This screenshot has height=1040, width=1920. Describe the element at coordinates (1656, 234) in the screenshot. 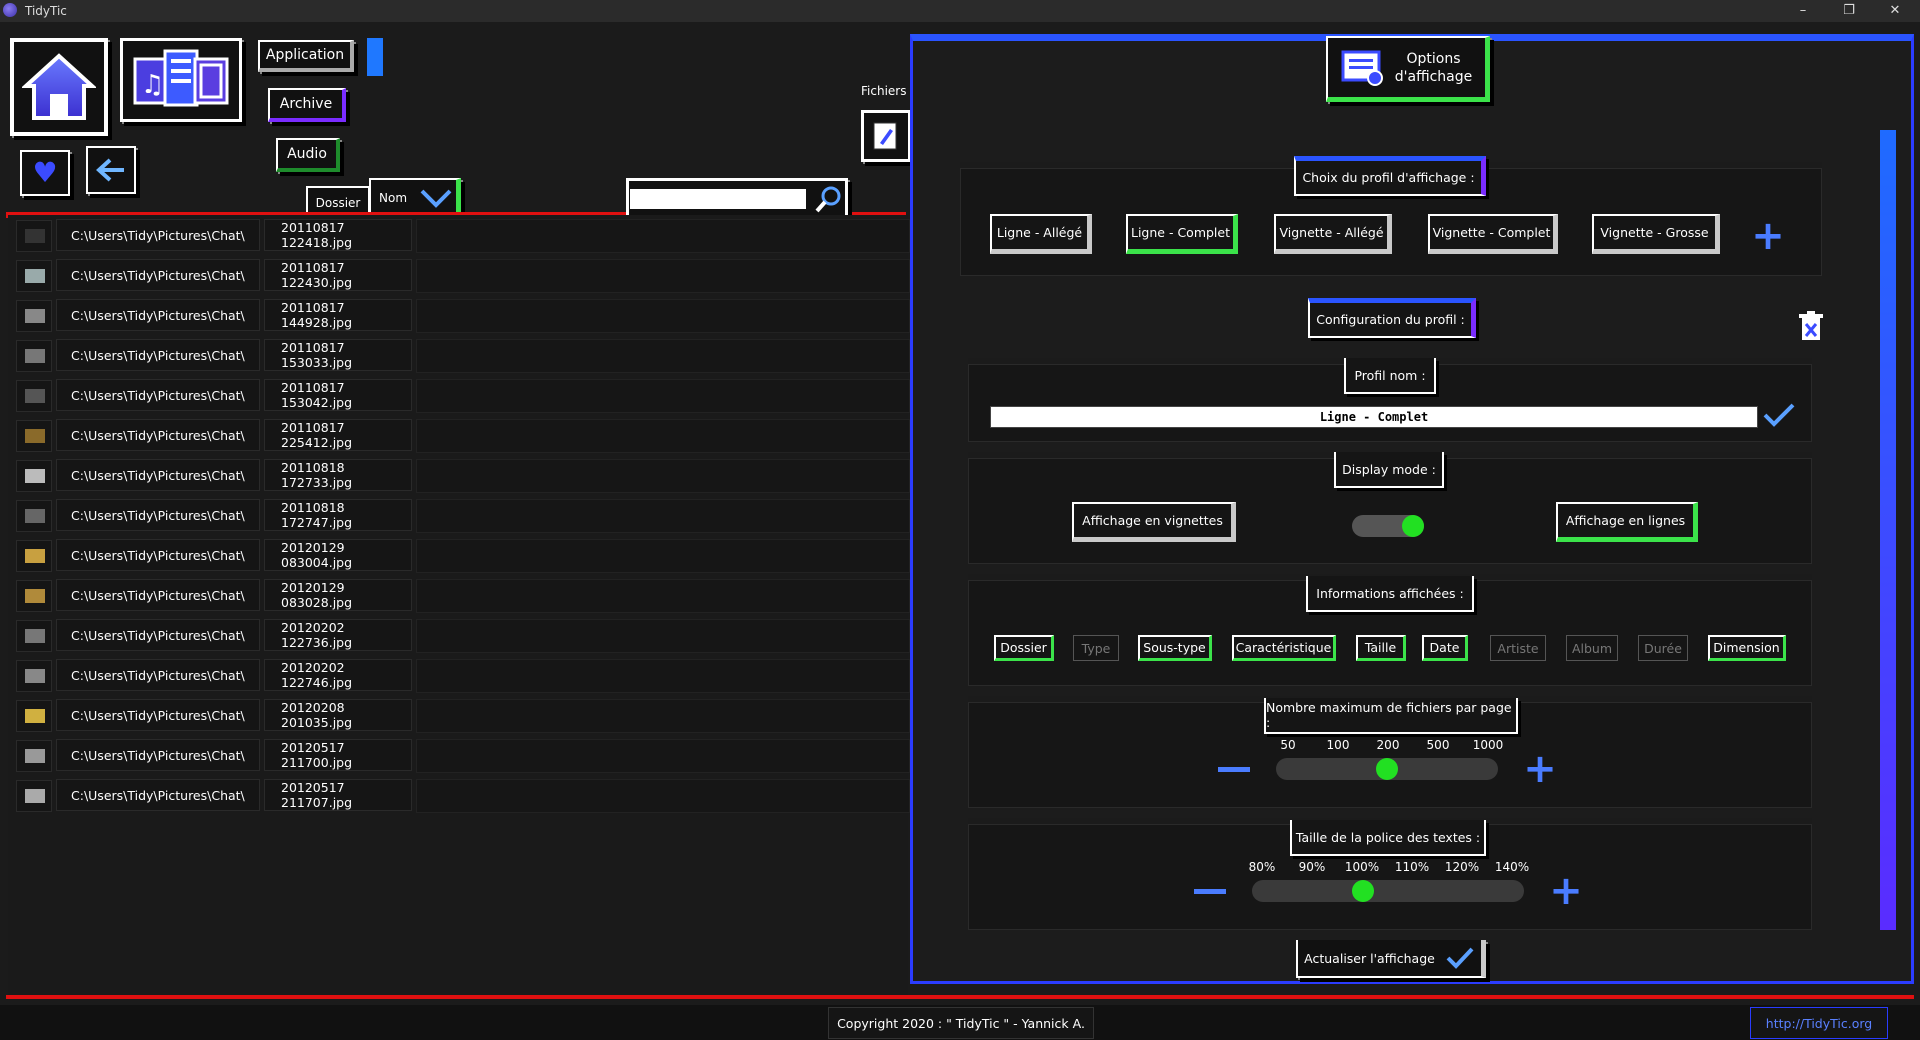

I see `profile-vignette-grosse-button: Vignette - Grosse` at that location.